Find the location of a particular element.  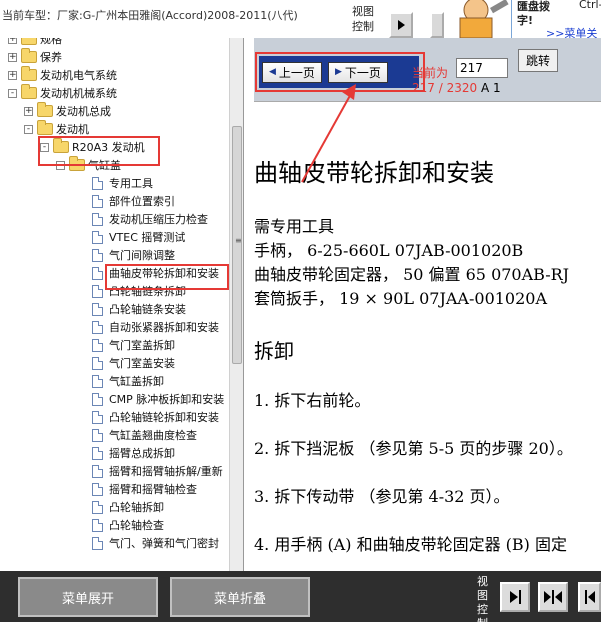

tree-item-label: 气门、弹簧和气门密封 is located at coordinates (164, 543).